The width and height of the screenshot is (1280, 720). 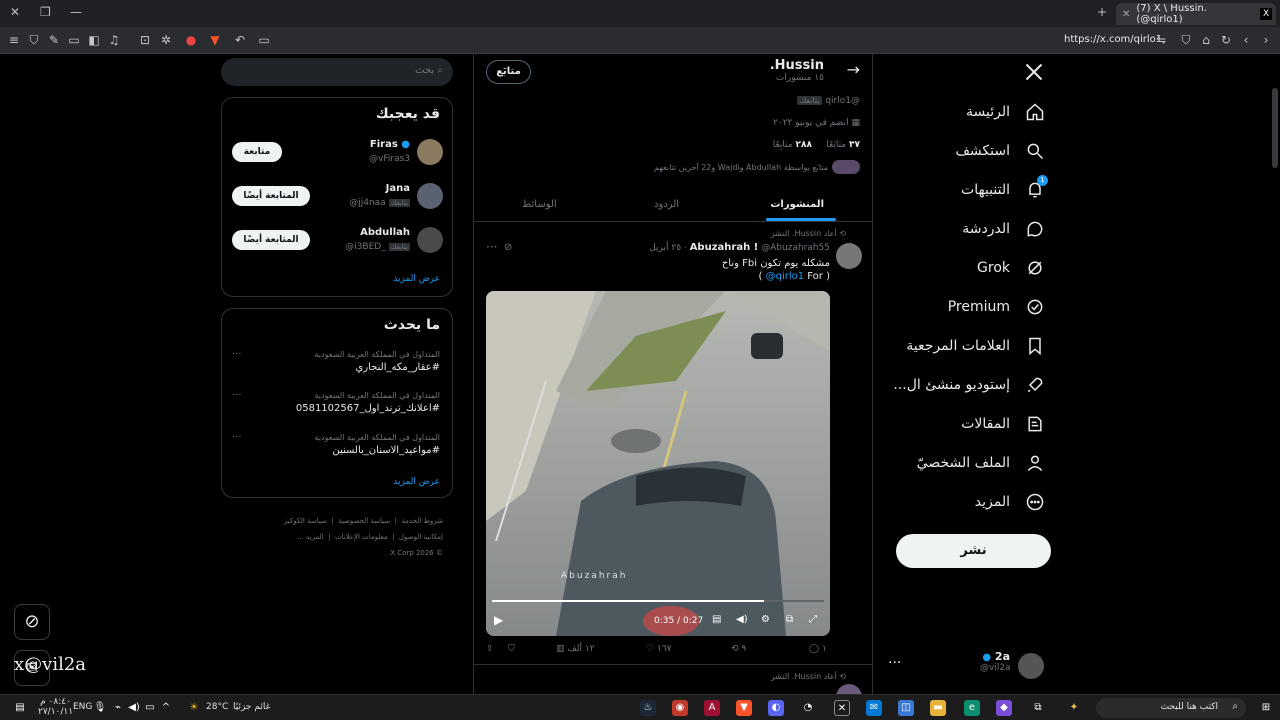 I want to click on user-name-jana: Jana, so click(x=398, y=188).